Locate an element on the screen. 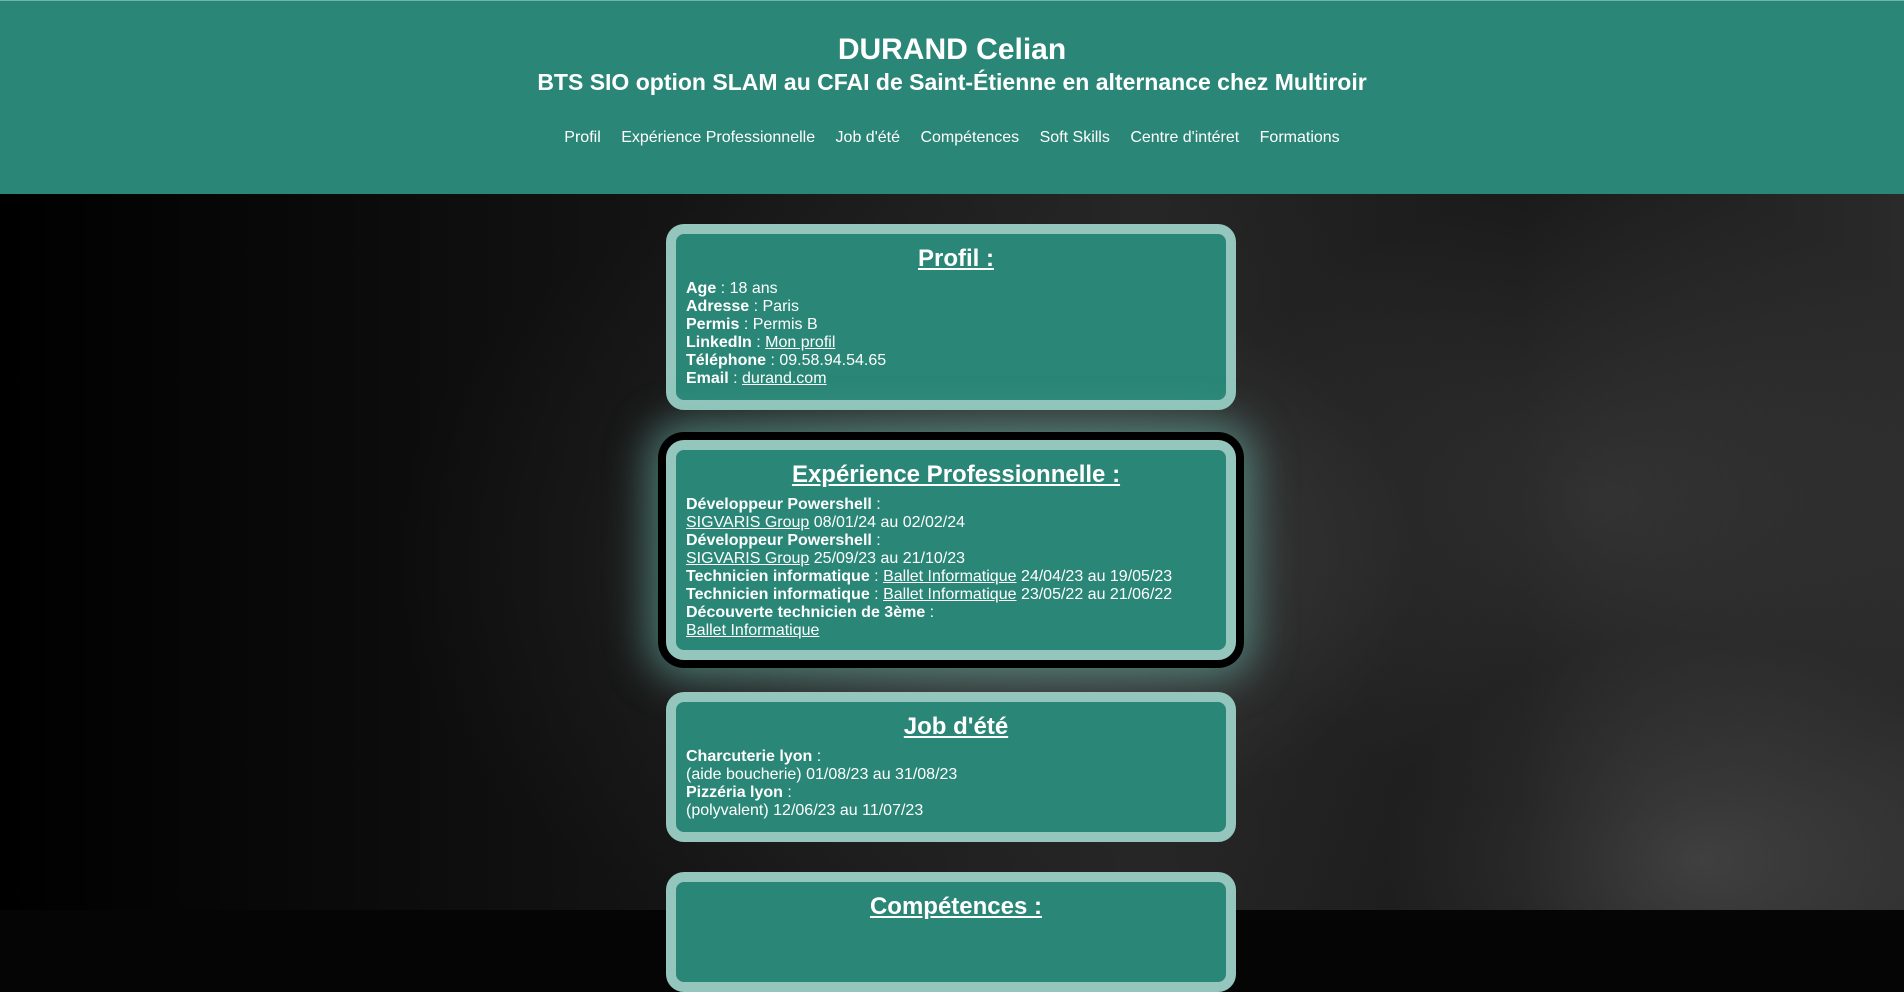 The image size is (1904, 992). person-name: DURAND Celian is located at coordinates (952, 49).